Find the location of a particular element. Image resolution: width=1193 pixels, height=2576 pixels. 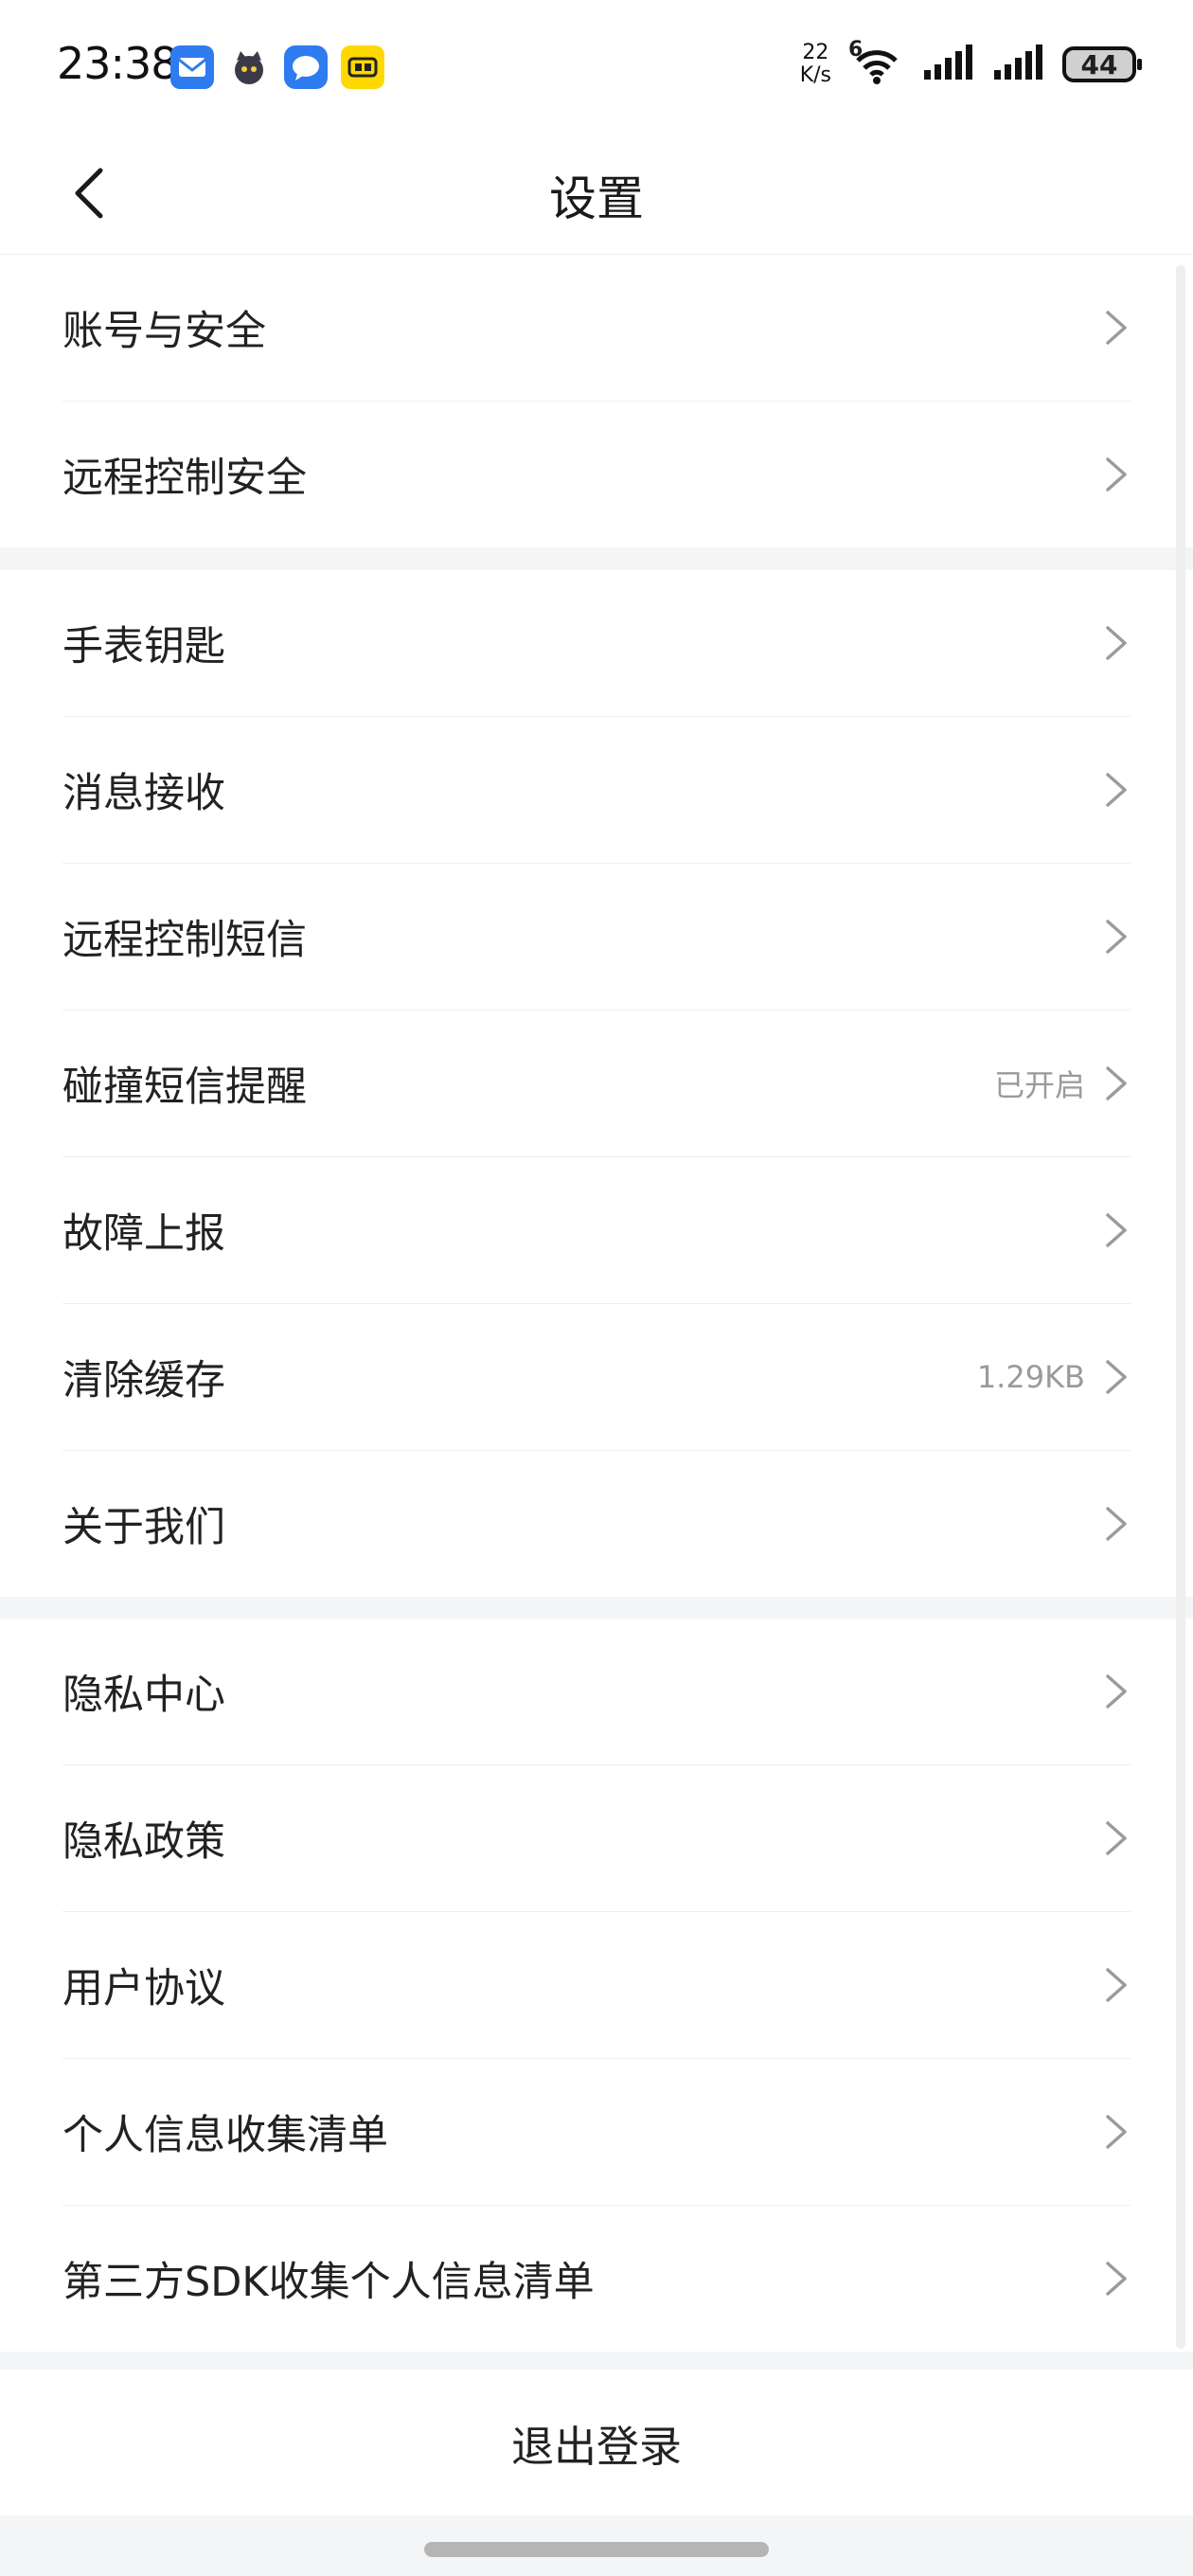

notification-icons is located at coordinates (277, 67).